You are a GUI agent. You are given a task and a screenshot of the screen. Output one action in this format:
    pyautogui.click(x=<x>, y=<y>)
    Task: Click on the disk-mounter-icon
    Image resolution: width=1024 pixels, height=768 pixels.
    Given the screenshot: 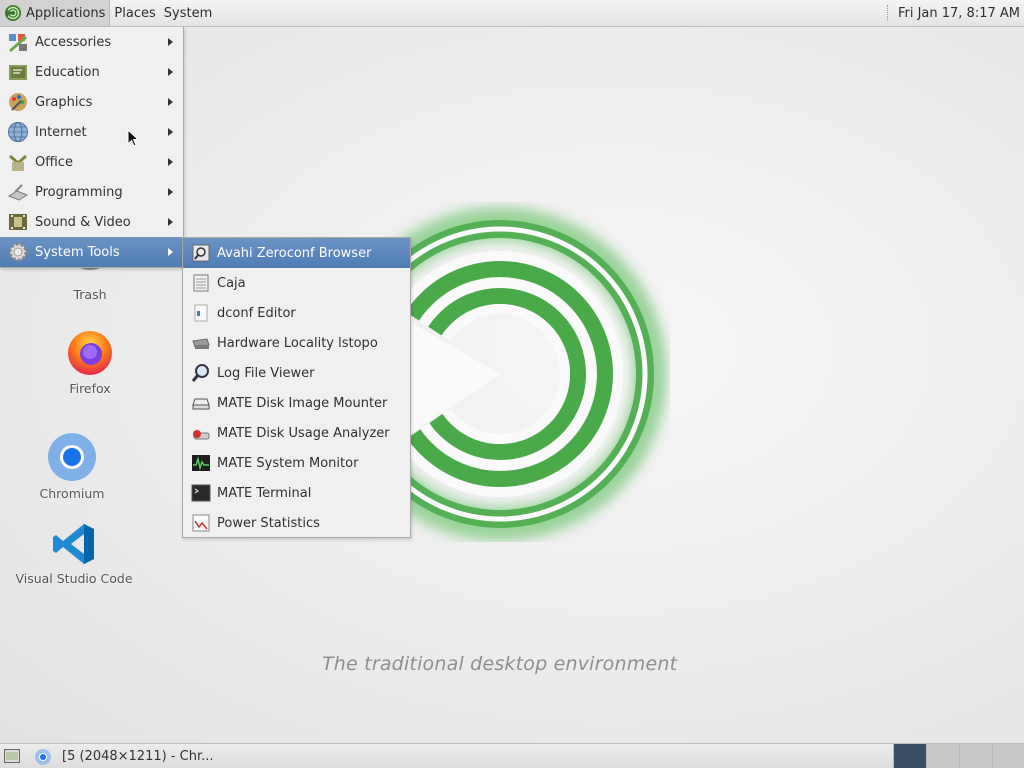 What is the action you would take?
    pyautogui.click(x=201, y=404)
    